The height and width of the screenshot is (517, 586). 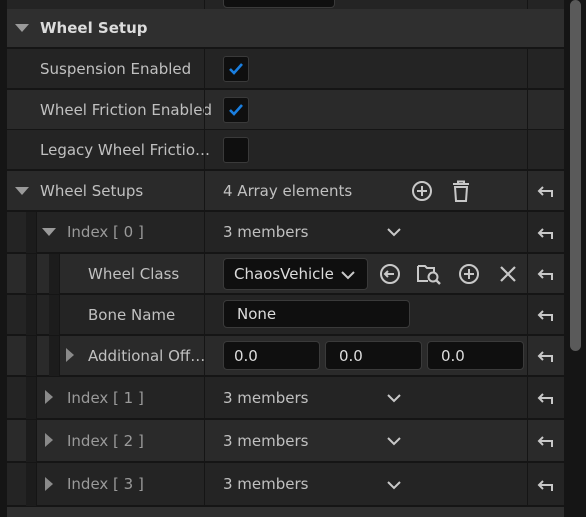 What do you see at coordinates (390, 274) in the screenshot?
I see `use-selected-icon` at bounding box center [390, 274].